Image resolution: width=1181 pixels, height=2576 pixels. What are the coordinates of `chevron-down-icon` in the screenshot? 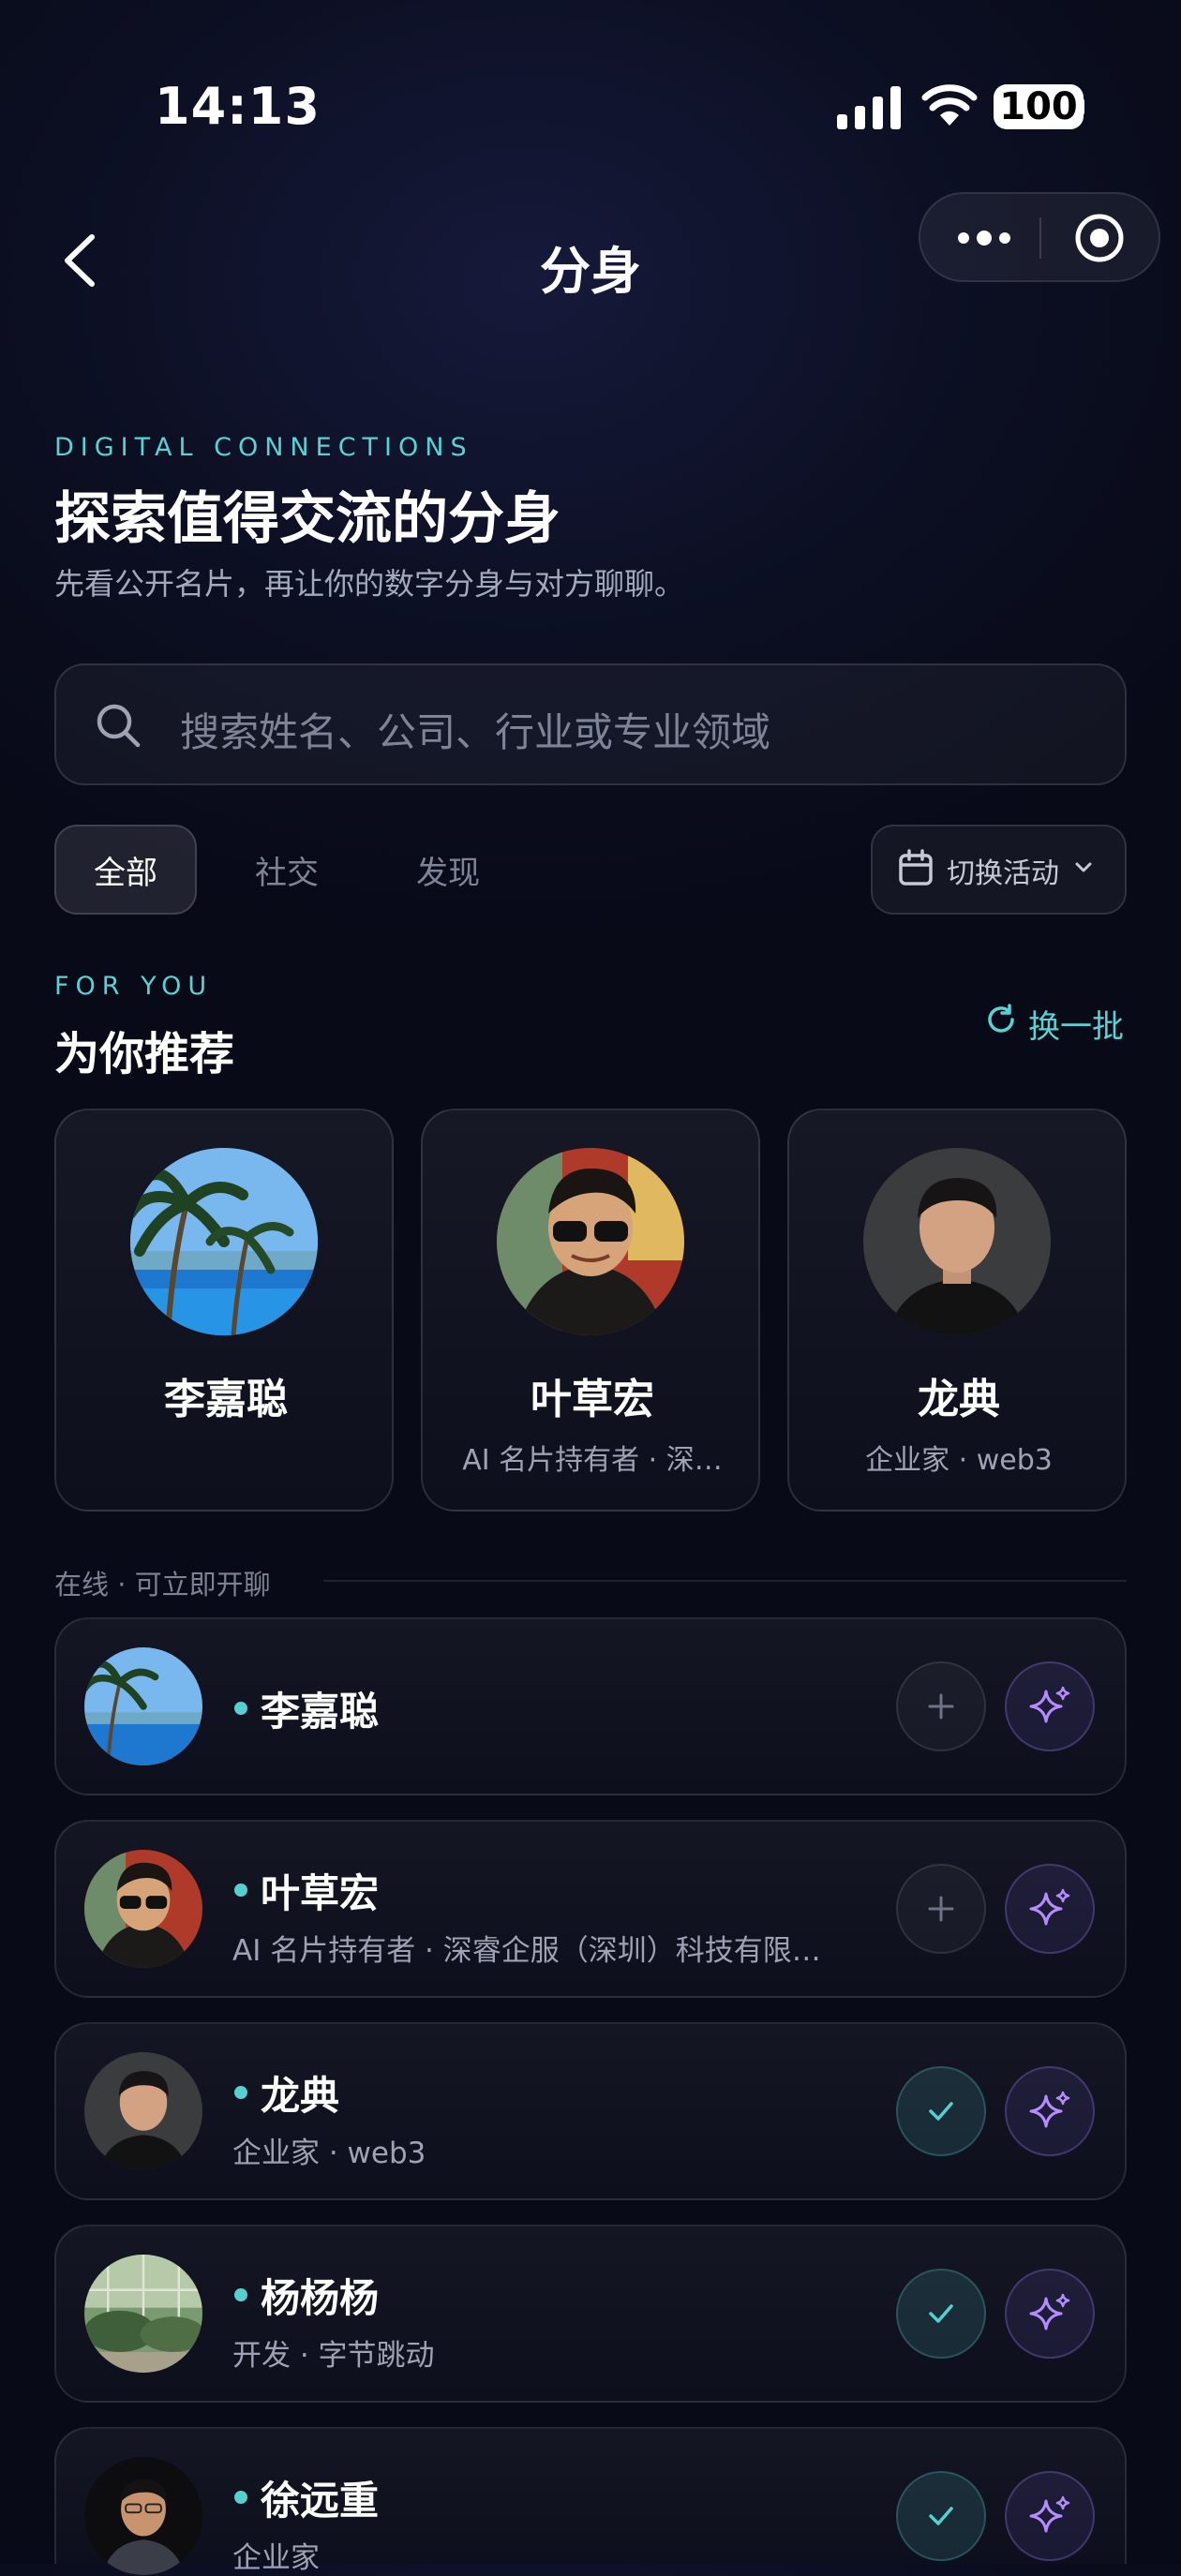 It's located at (1083, 867).